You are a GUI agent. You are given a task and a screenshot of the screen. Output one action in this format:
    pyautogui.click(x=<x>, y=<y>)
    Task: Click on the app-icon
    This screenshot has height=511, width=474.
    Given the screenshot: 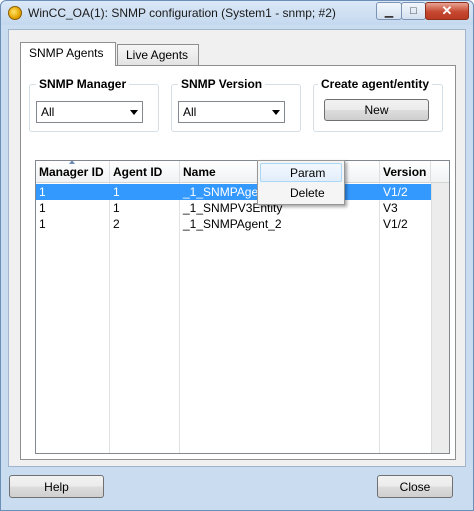 What is the action you would take?
    pyautogui.click(x=15, y=13)
    